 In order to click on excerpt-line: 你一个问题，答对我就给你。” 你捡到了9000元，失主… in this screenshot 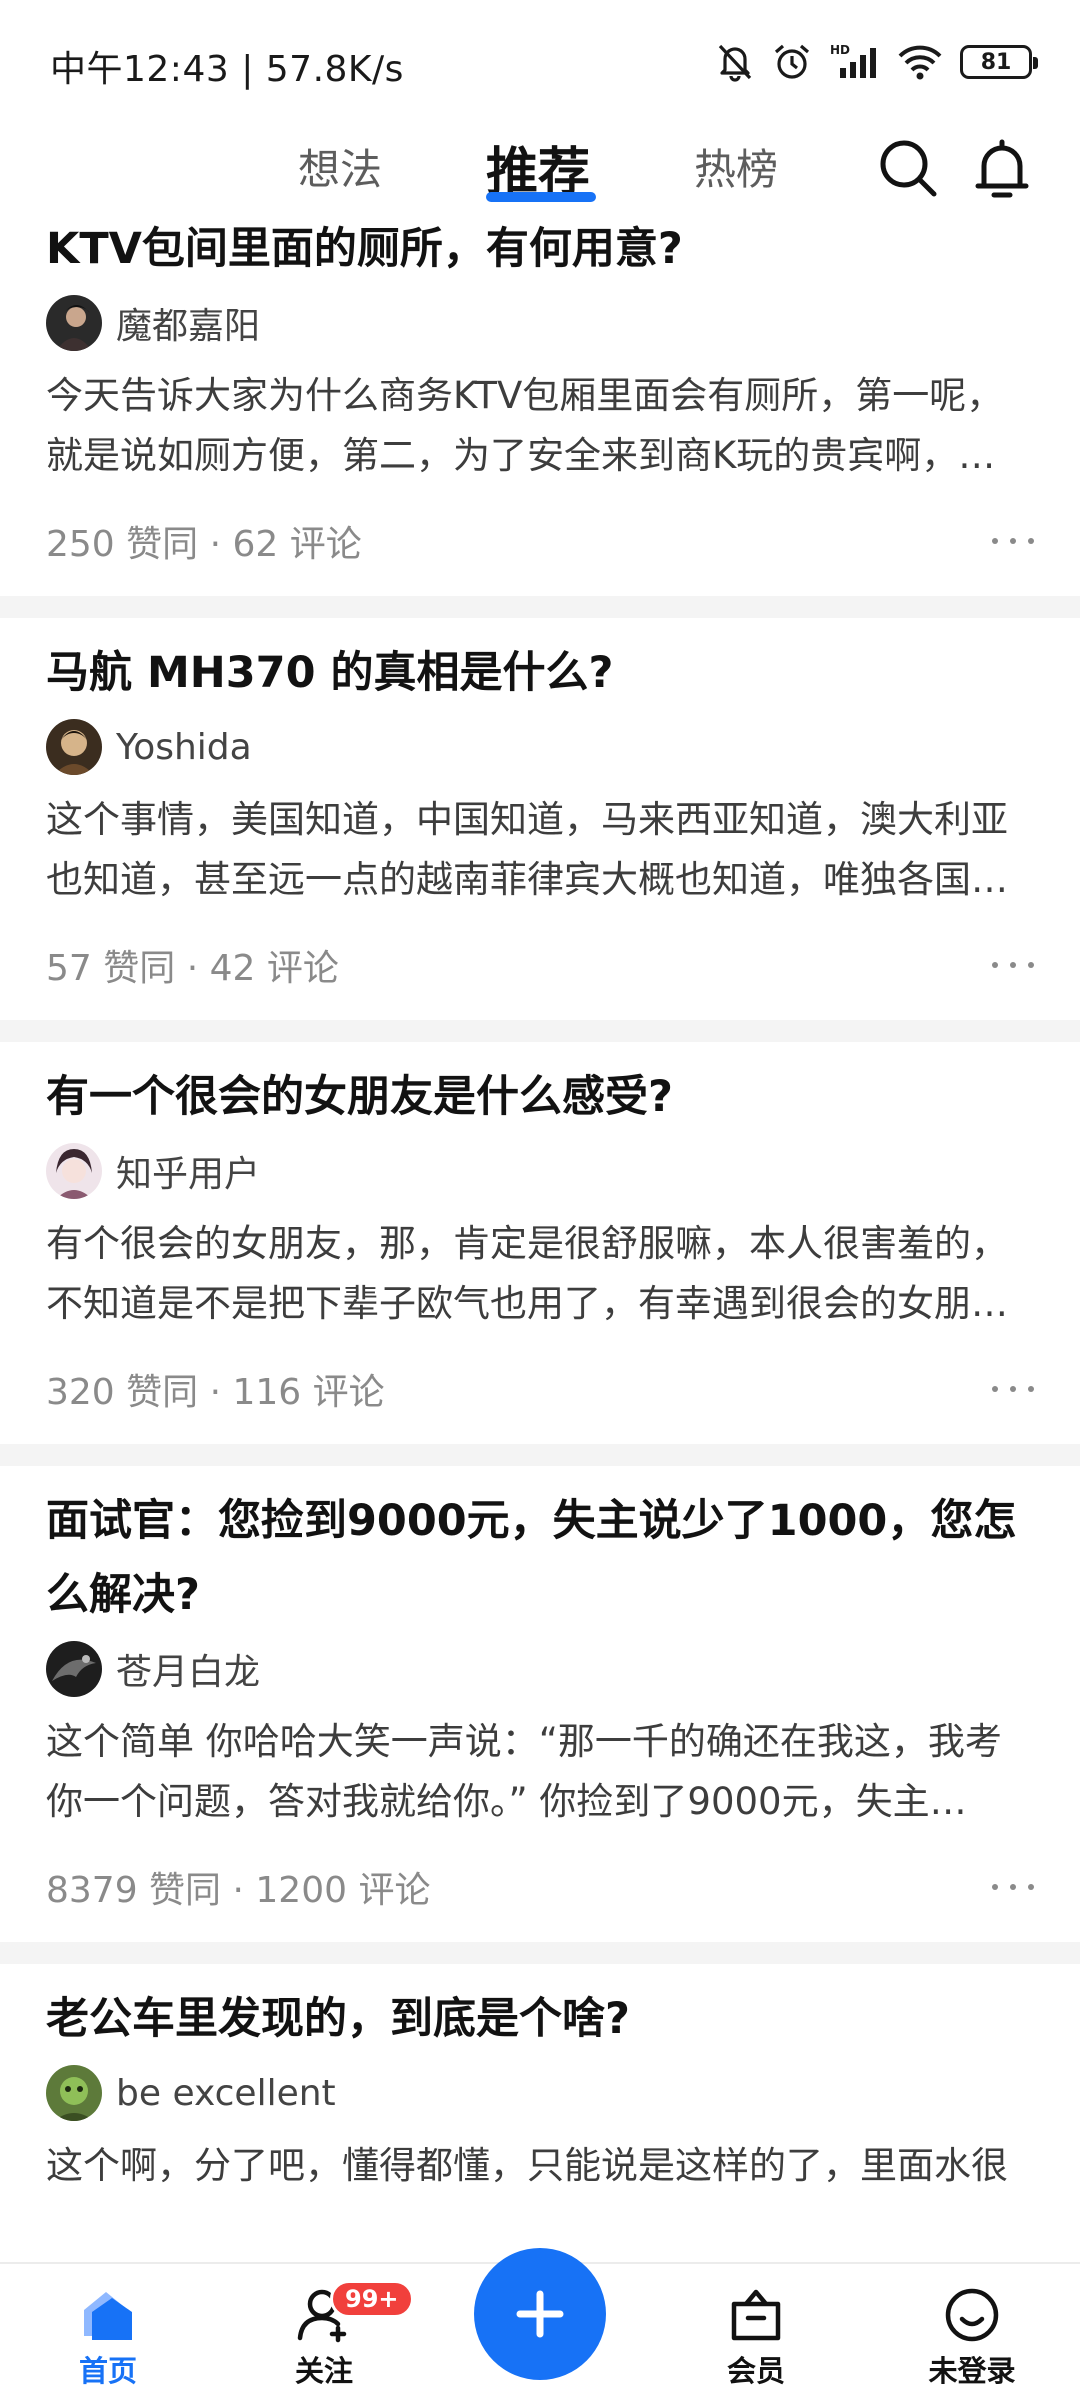, I will do `click(506, 1801)`.